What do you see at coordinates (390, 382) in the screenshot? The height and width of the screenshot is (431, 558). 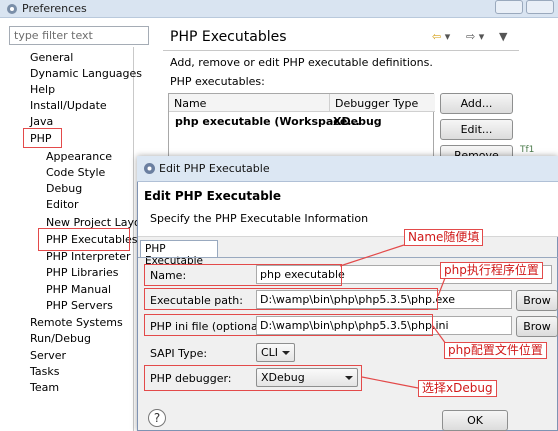 I see `debugger-connector` at bounding box center [390, 382].